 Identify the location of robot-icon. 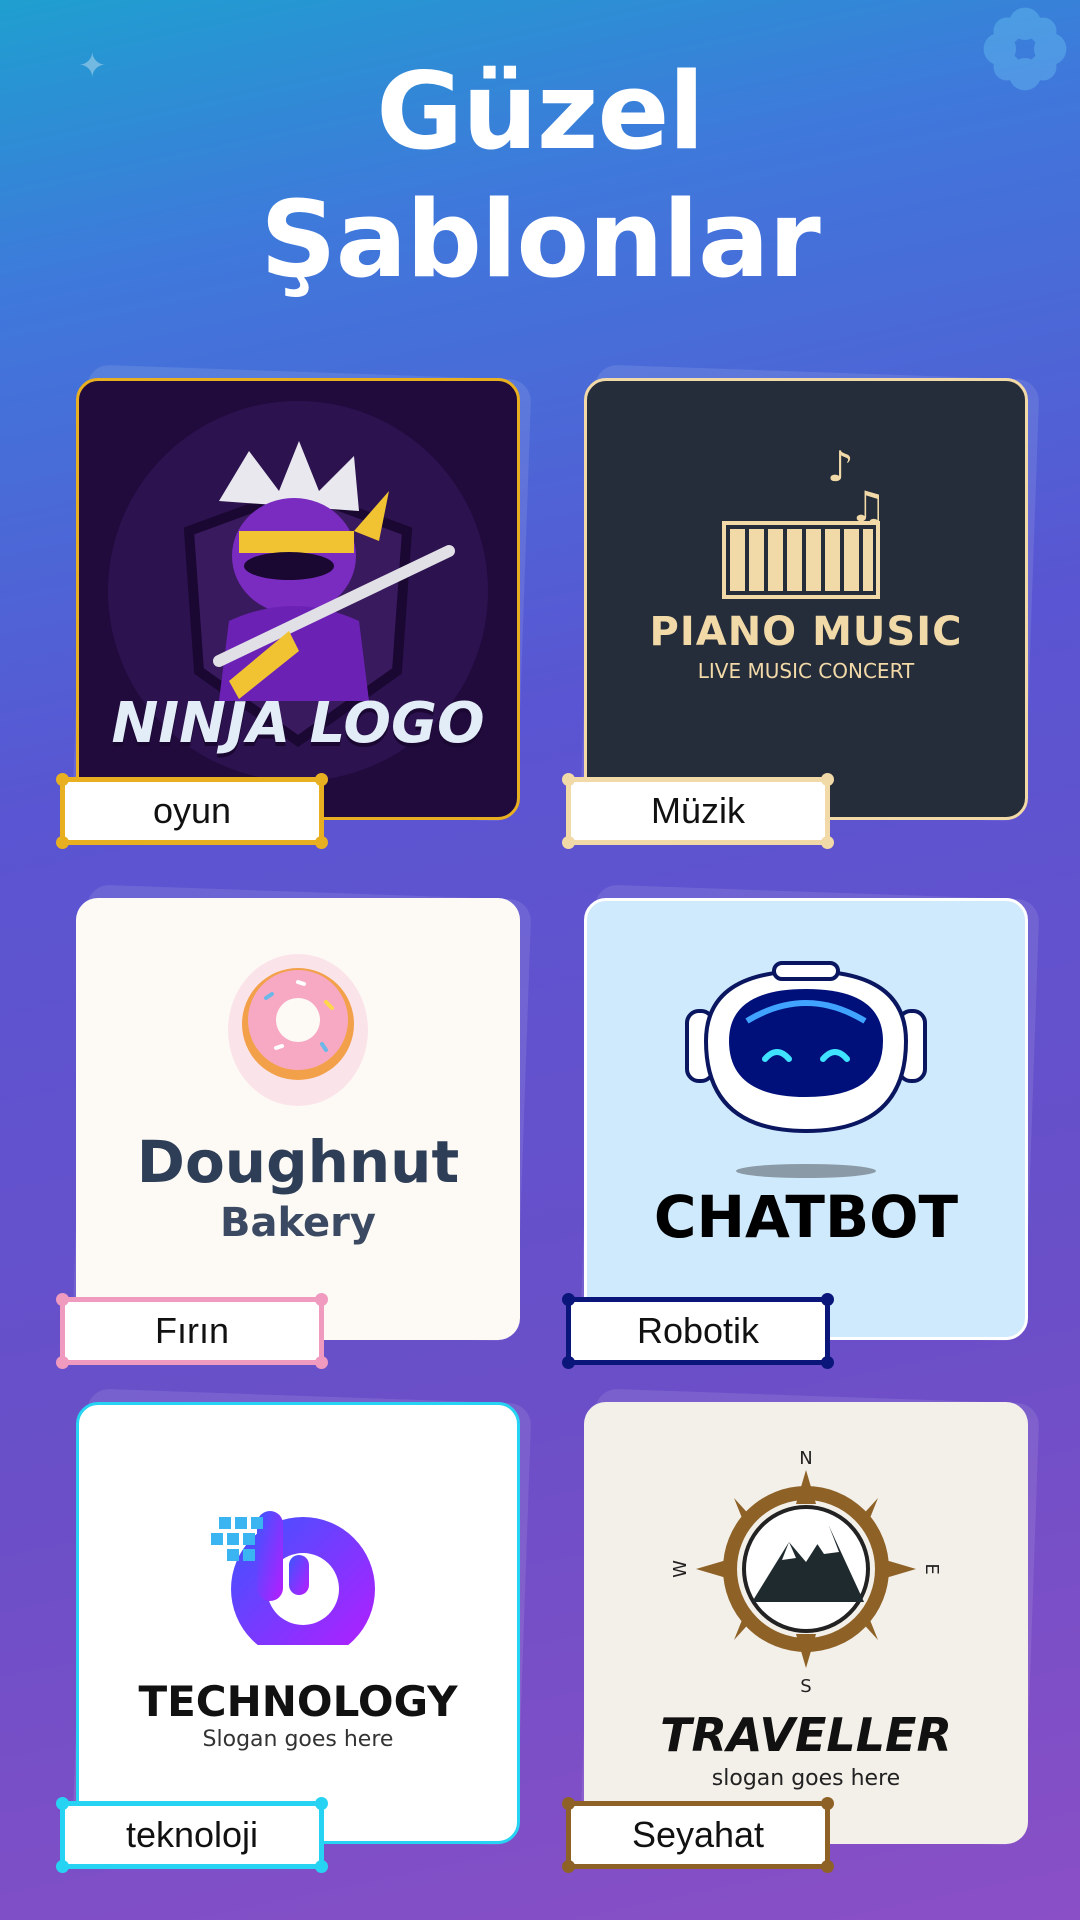
(806, 1069).